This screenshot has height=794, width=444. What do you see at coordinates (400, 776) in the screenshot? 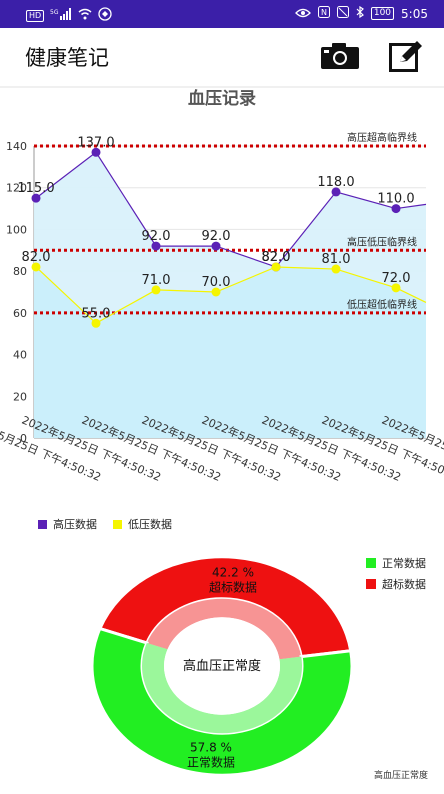
I see `pie-description: 高血压正常度` at bounding box center [400, 776].